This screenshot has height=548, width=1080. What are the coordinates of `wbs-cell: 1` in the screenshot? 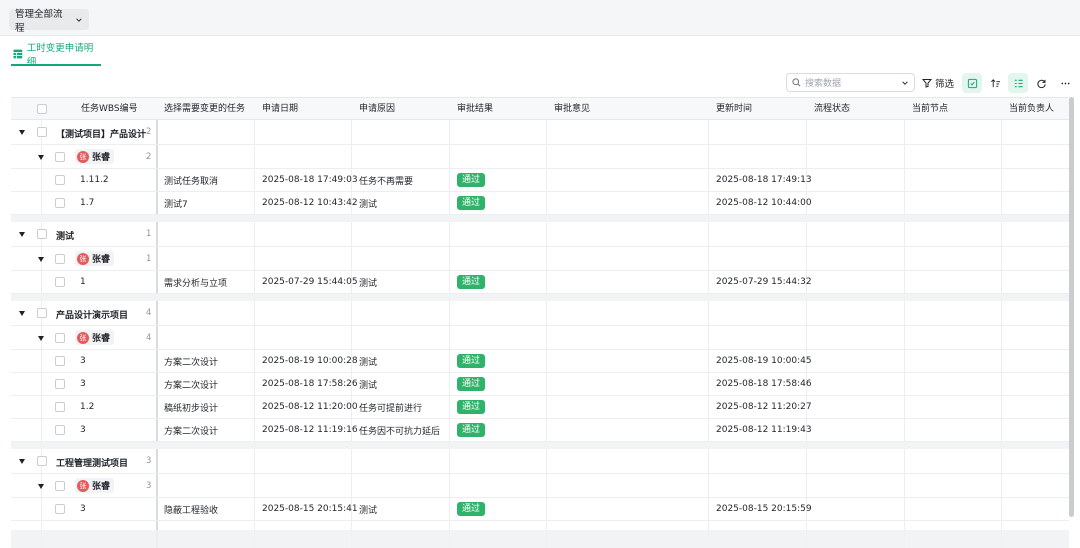 It's located at (80, 282).